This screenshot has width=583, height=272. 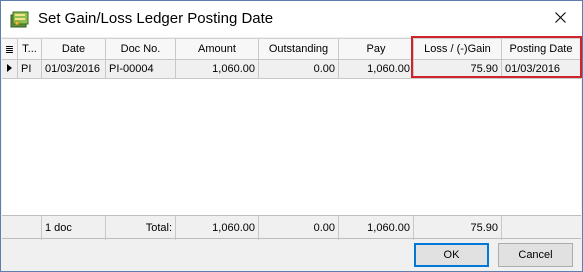 What do you see at coordinates (458, 228) in the screenshot?
I see `footer-loss-gain-total: 75.90` at bounding box center [458, 228].